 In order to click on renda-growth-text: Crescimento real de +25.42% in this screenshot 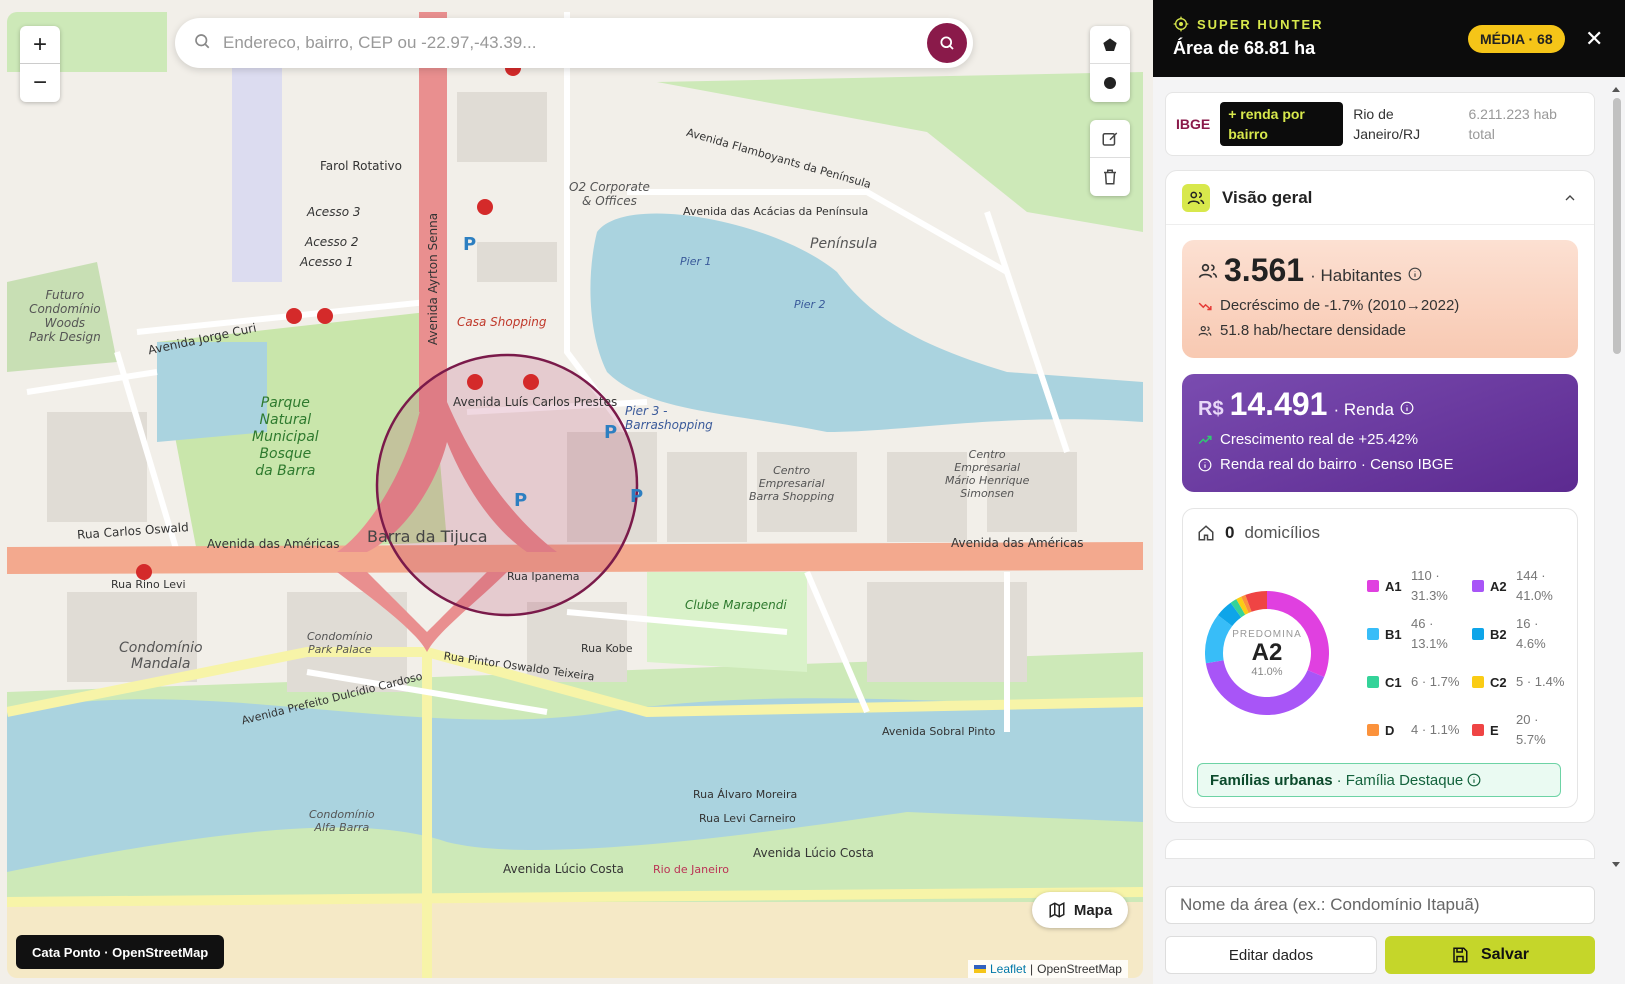, I will do `click(1319, 439)`.